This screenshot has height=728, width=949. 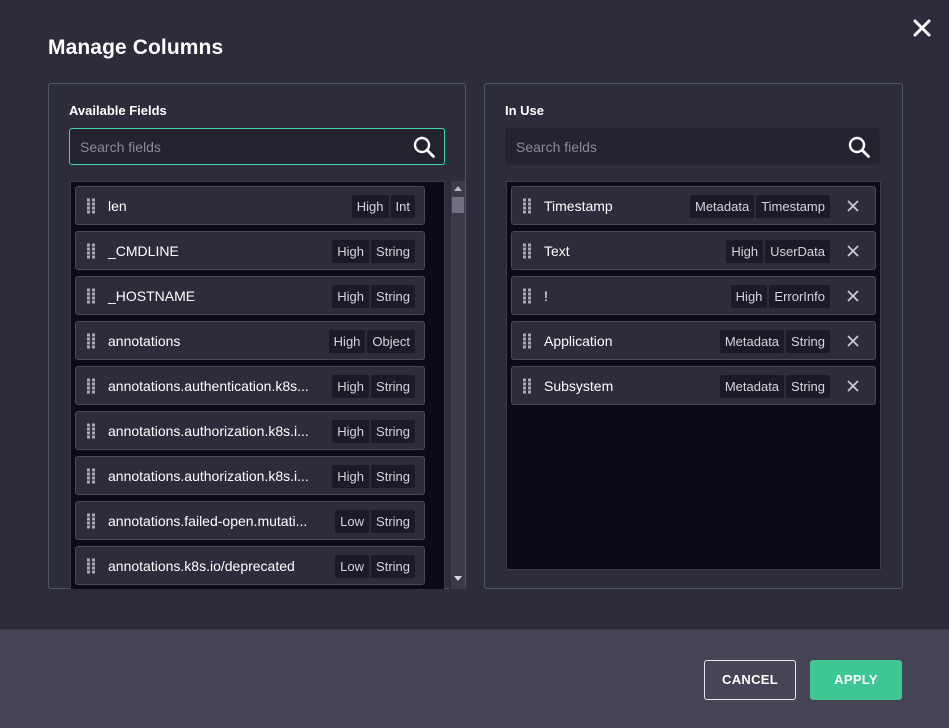 What do you see at coordinates (391, 341) in the screenshot?
I see `type-tag: Object` at bounding box center [391, 341].